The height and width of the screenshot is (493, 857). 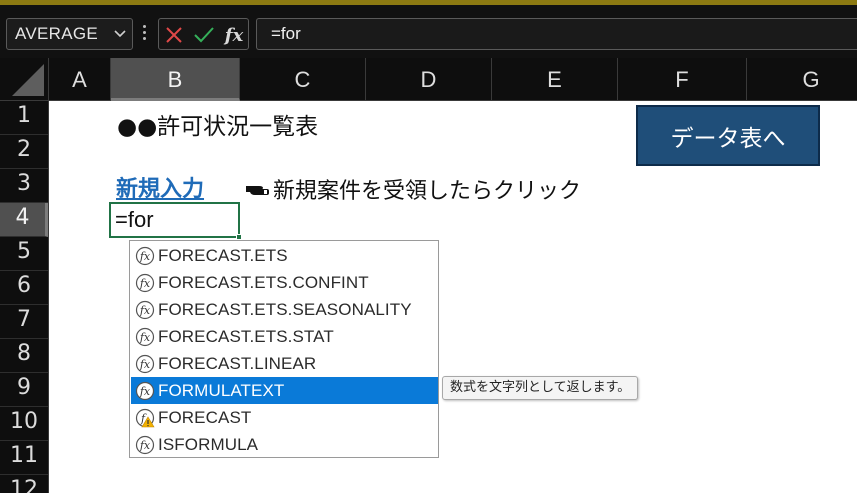 What do you see at coordinates (24, 152) in the screenshot?
I see `row-header-2: 2` at bounding box center [24, 152].